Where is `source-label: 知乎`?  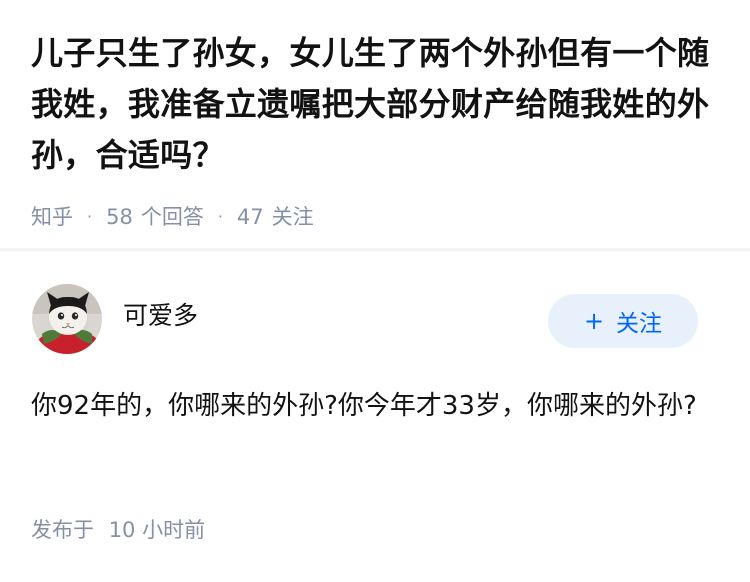
source-label: 知乎 is located at coordinates (52, 217).